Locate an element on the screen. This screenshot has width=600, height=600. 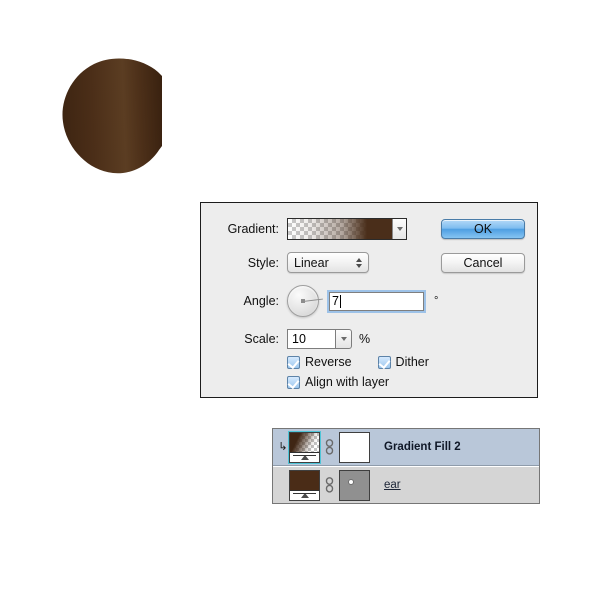
reverse-checkbox-item: Reverse is located at coordinates (319, 362).